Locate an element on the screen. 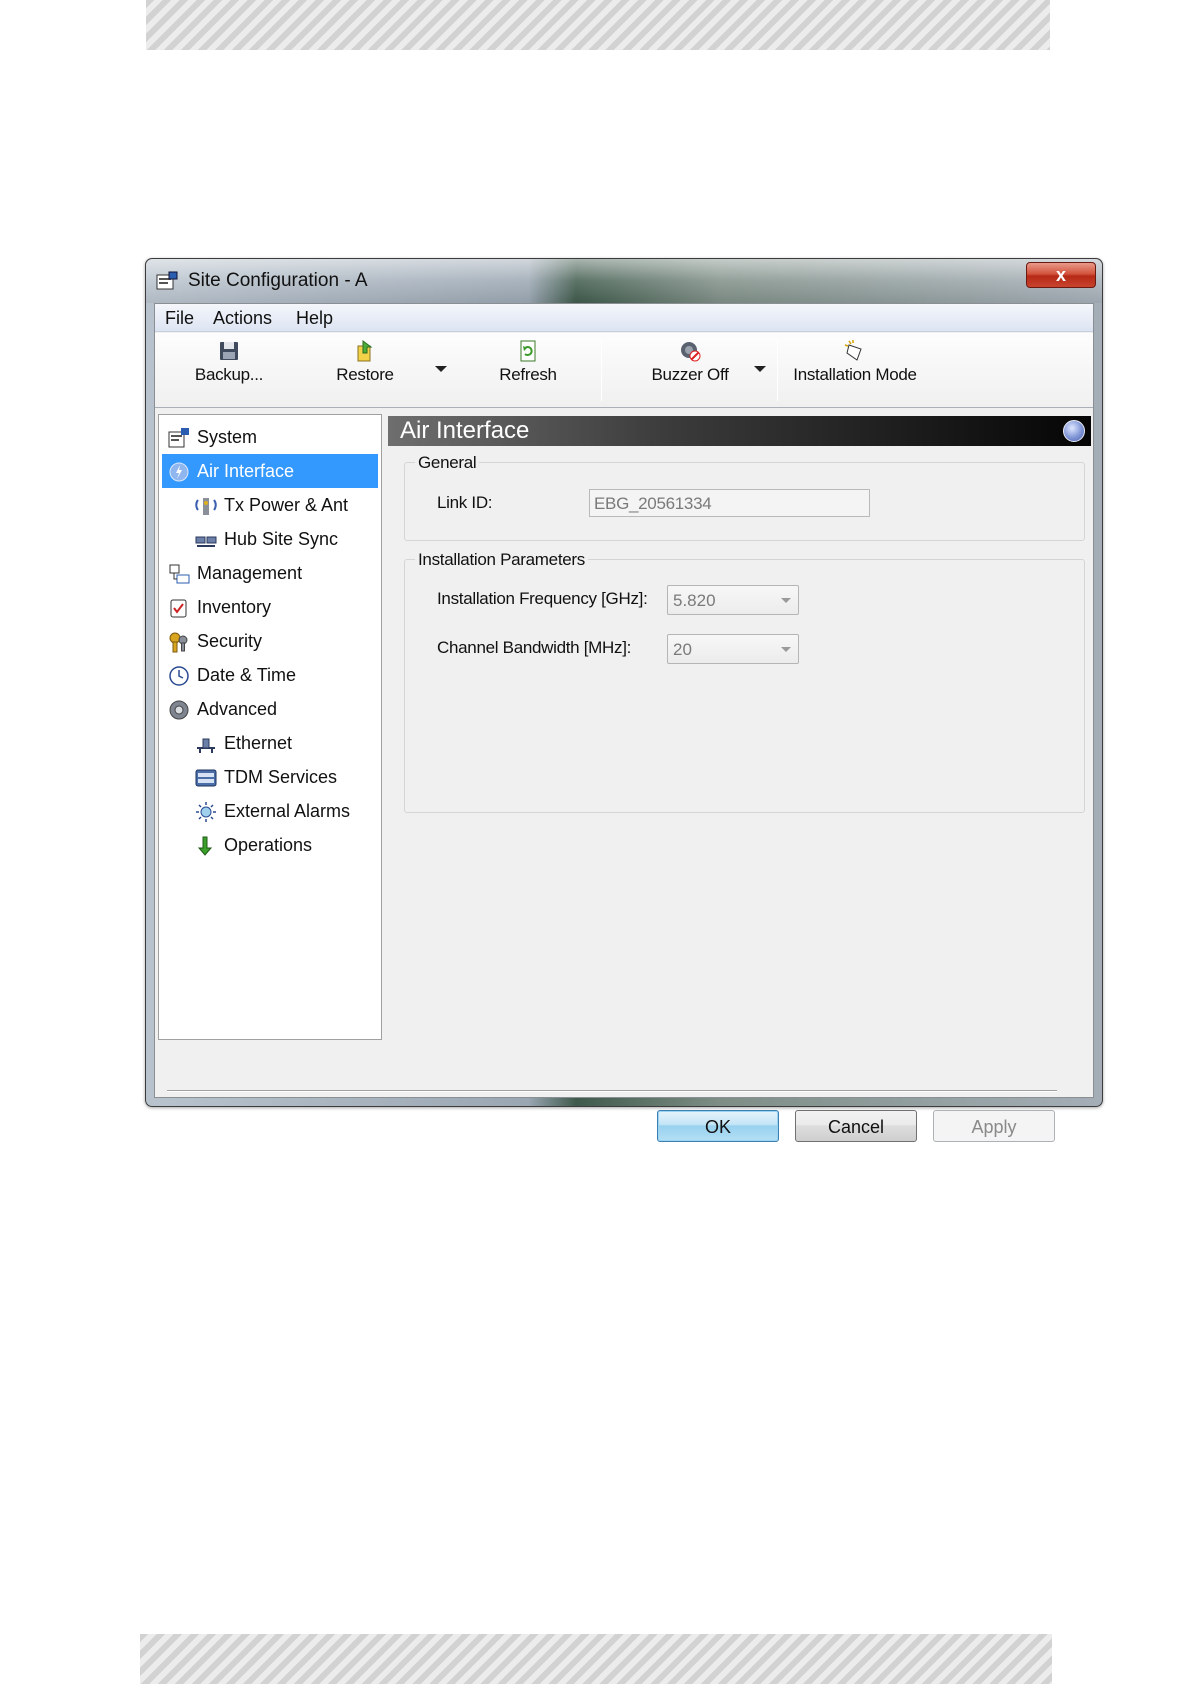 The height and width of the screenshot is (1684, 1190). window-config-icon is located at coordinates (167, 280).